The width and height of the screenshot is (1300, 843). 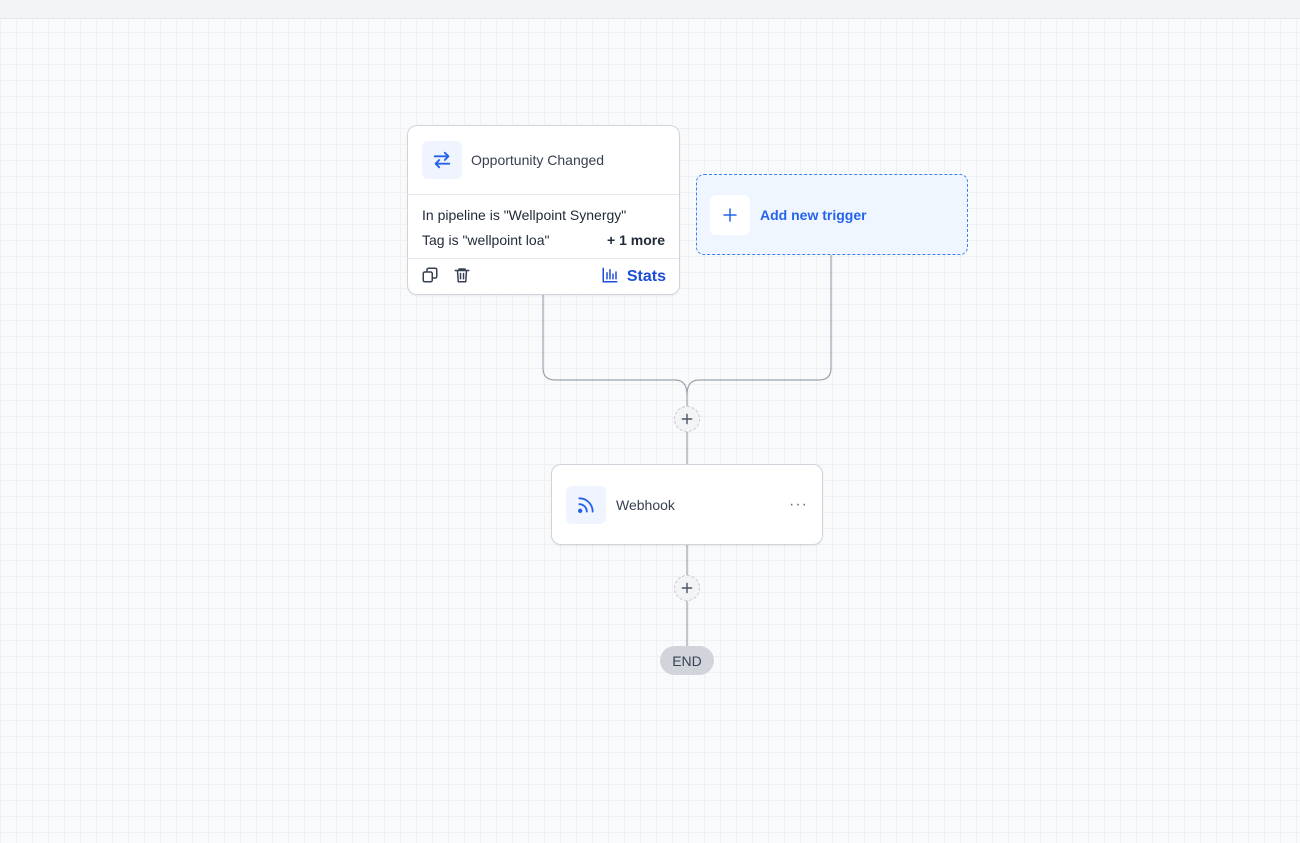 What do you see at coordinates (646, 276) in the screenshot?
I see `stats-label: Stats` at bounding box center [646, 276].